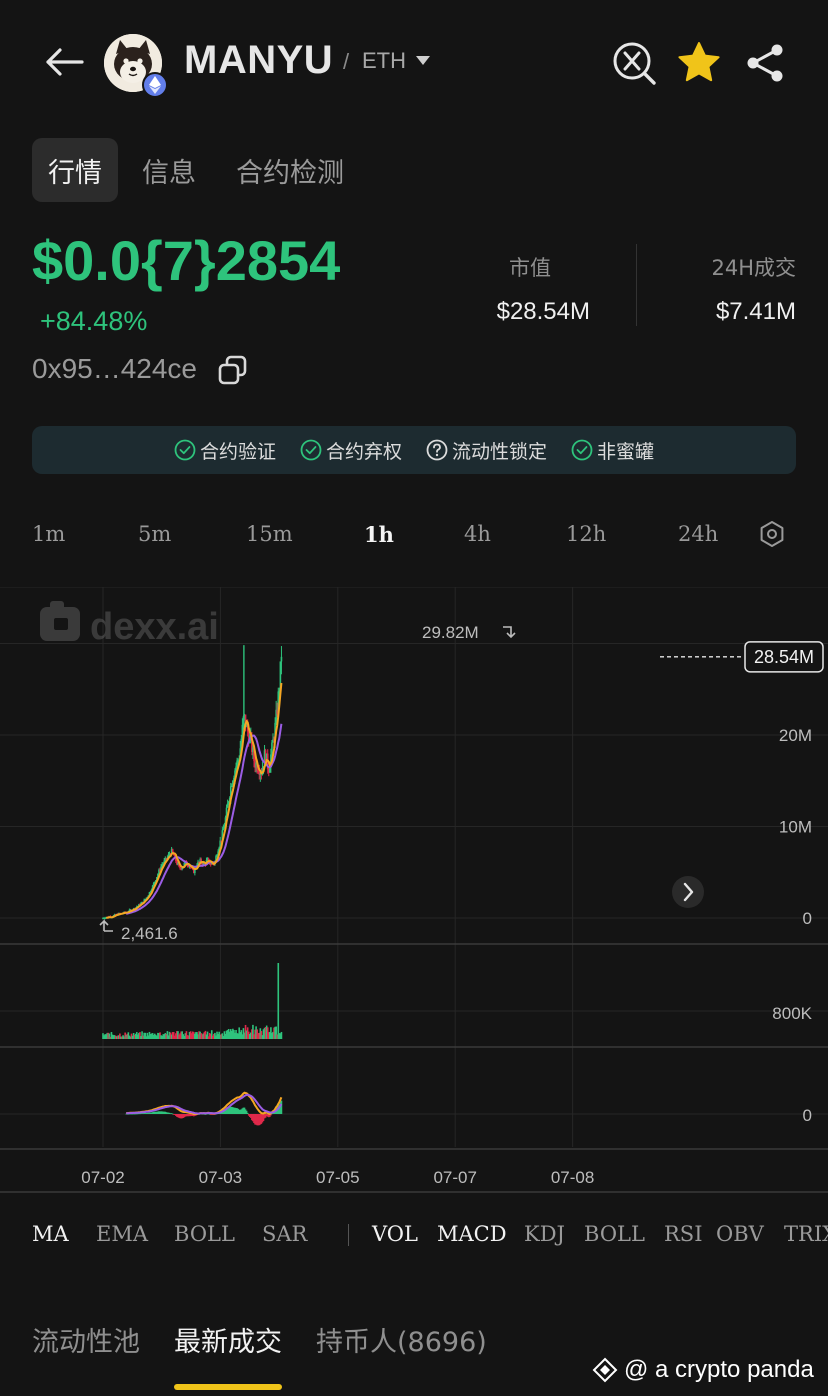  Describe the element at coordinates (48, 534) in the screenshot. I see `interval-1m: 1m` at that location.